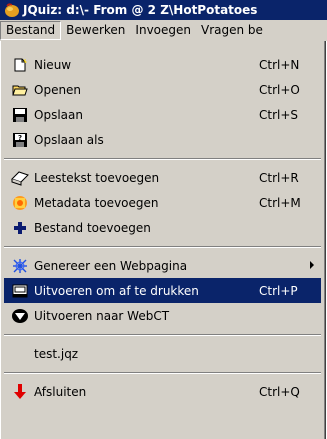 Image resolution: width=327 pixels, height=439 pixels. Describe the element at coordinates (162, 202) in the screenshot. I see `menu-item-metadata-toevoegen: Metadata toevoegen Ctrl+M` at that location.